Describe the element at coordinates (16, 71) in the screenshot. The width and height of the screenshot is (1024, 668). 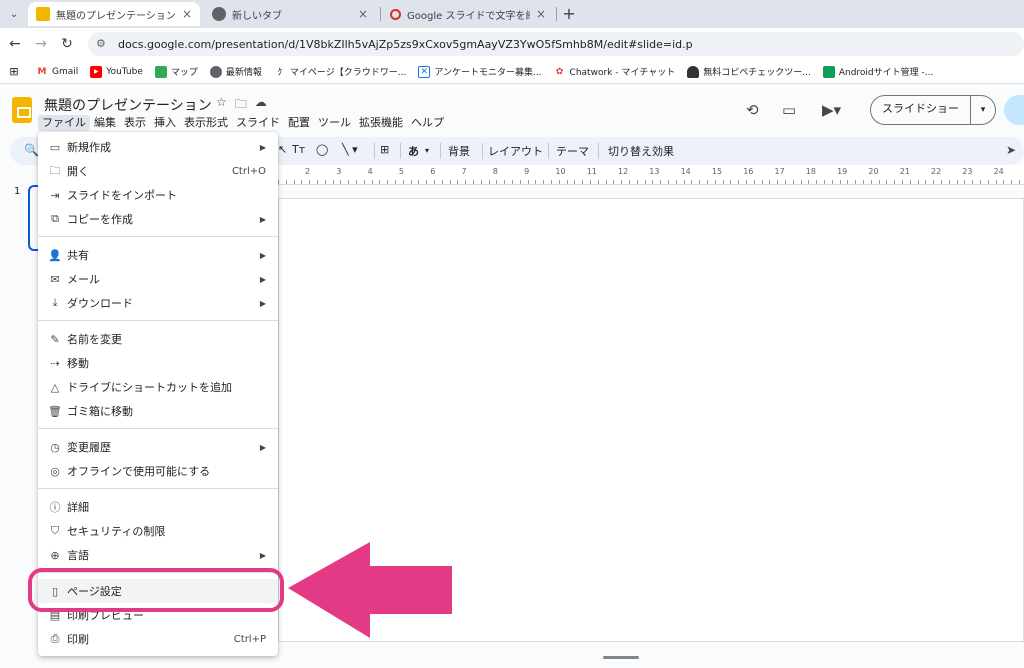
I see `apps-grid-icon: ⊞` at that location.